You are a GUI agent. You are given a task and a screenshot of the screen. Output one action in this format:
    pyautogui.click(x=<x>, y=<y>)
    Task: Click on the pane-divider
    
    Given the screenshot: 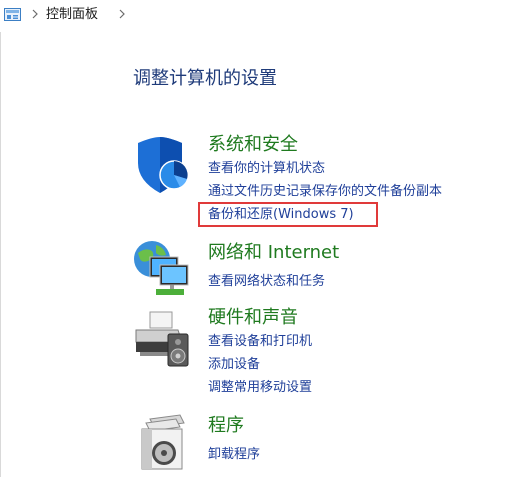 What is the action you would take?
    pyautogui.click(x=0, y=254)
    